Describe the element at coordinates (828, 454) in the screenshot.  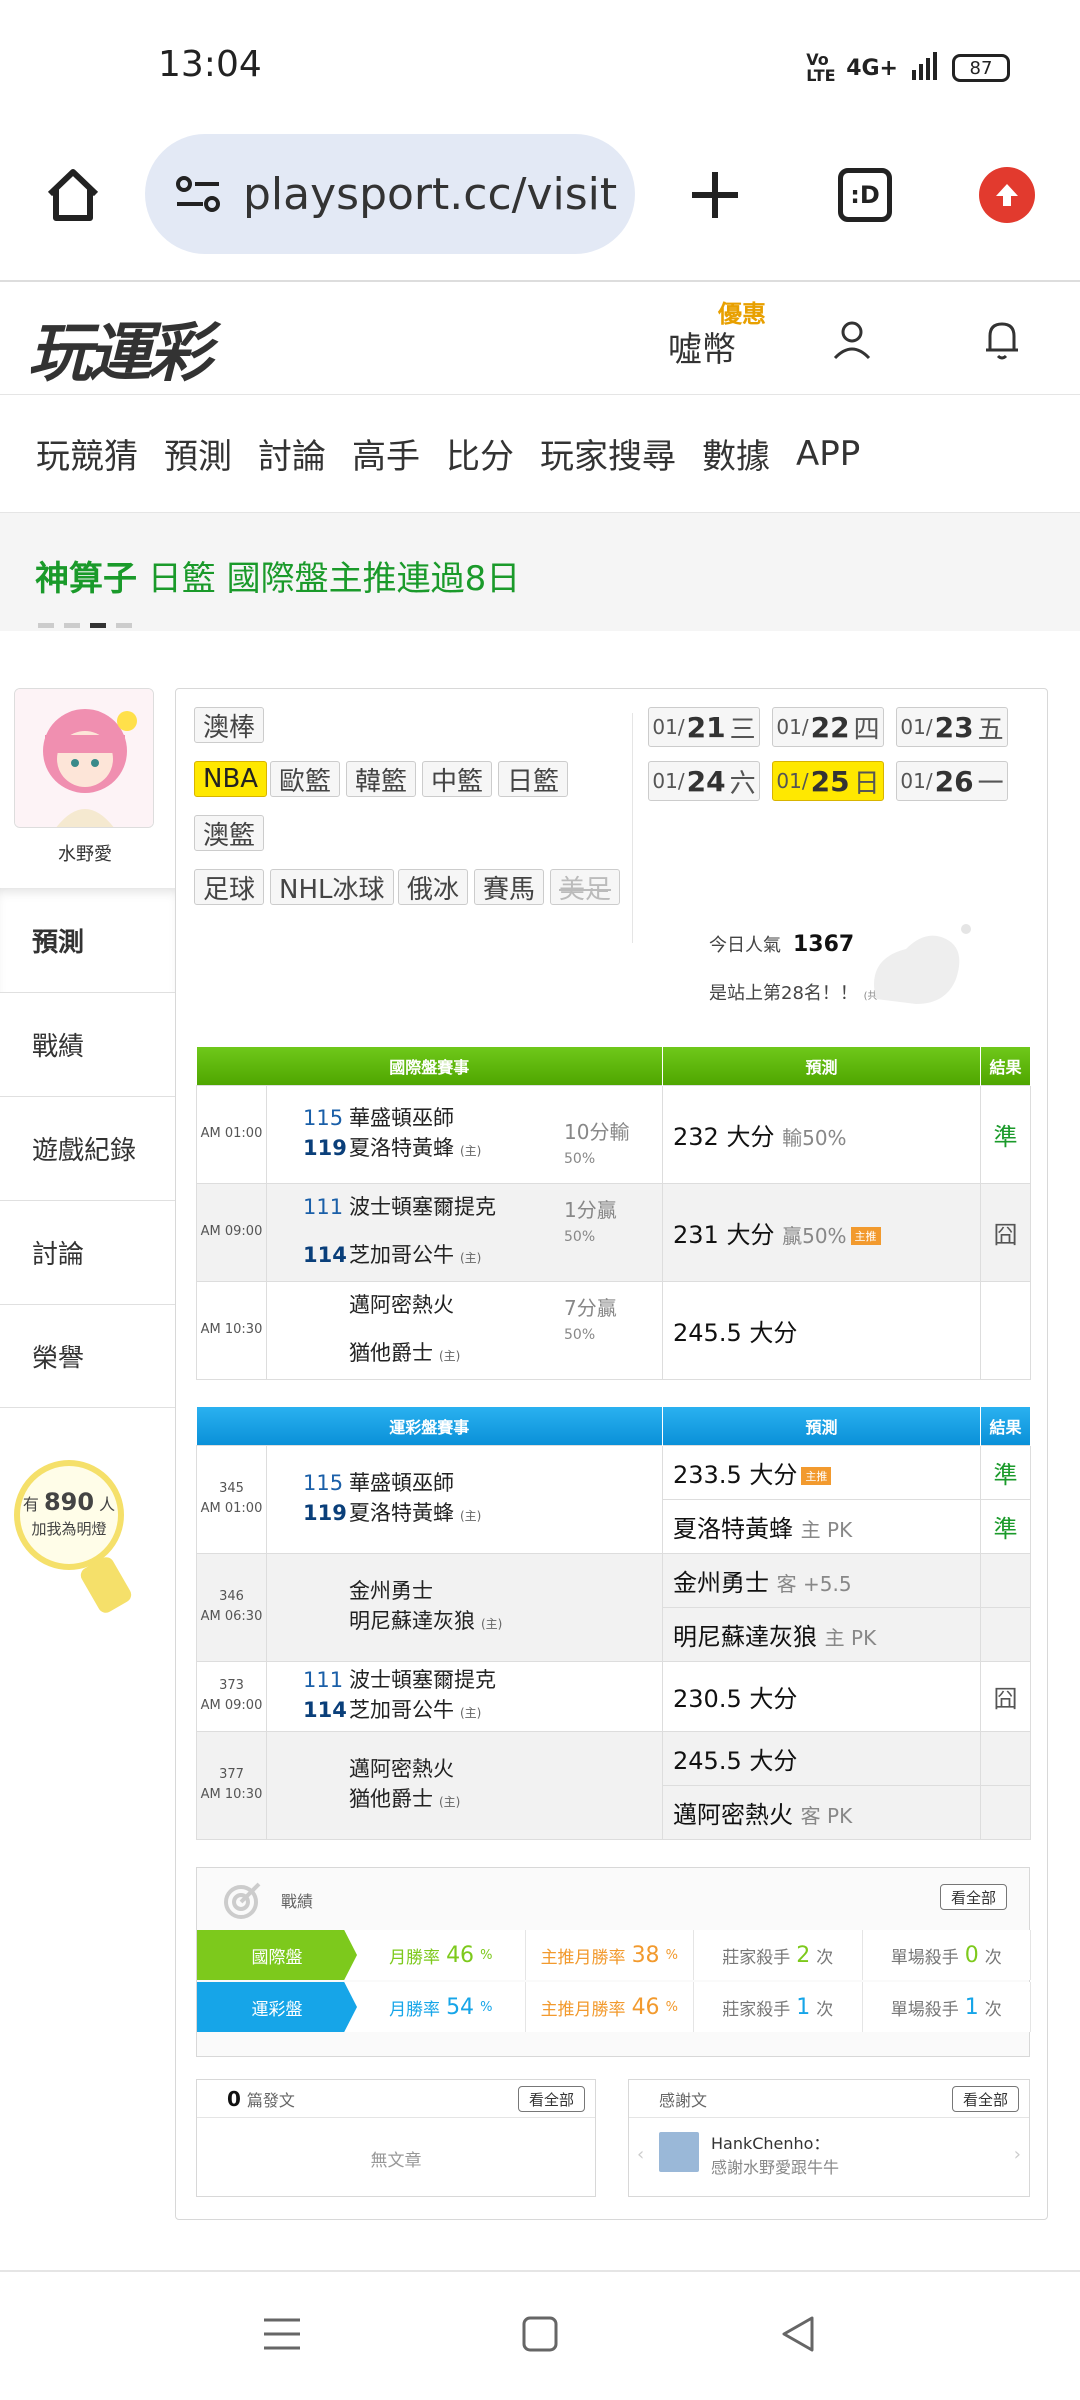
I see `nav-item-app: APP` at that location.